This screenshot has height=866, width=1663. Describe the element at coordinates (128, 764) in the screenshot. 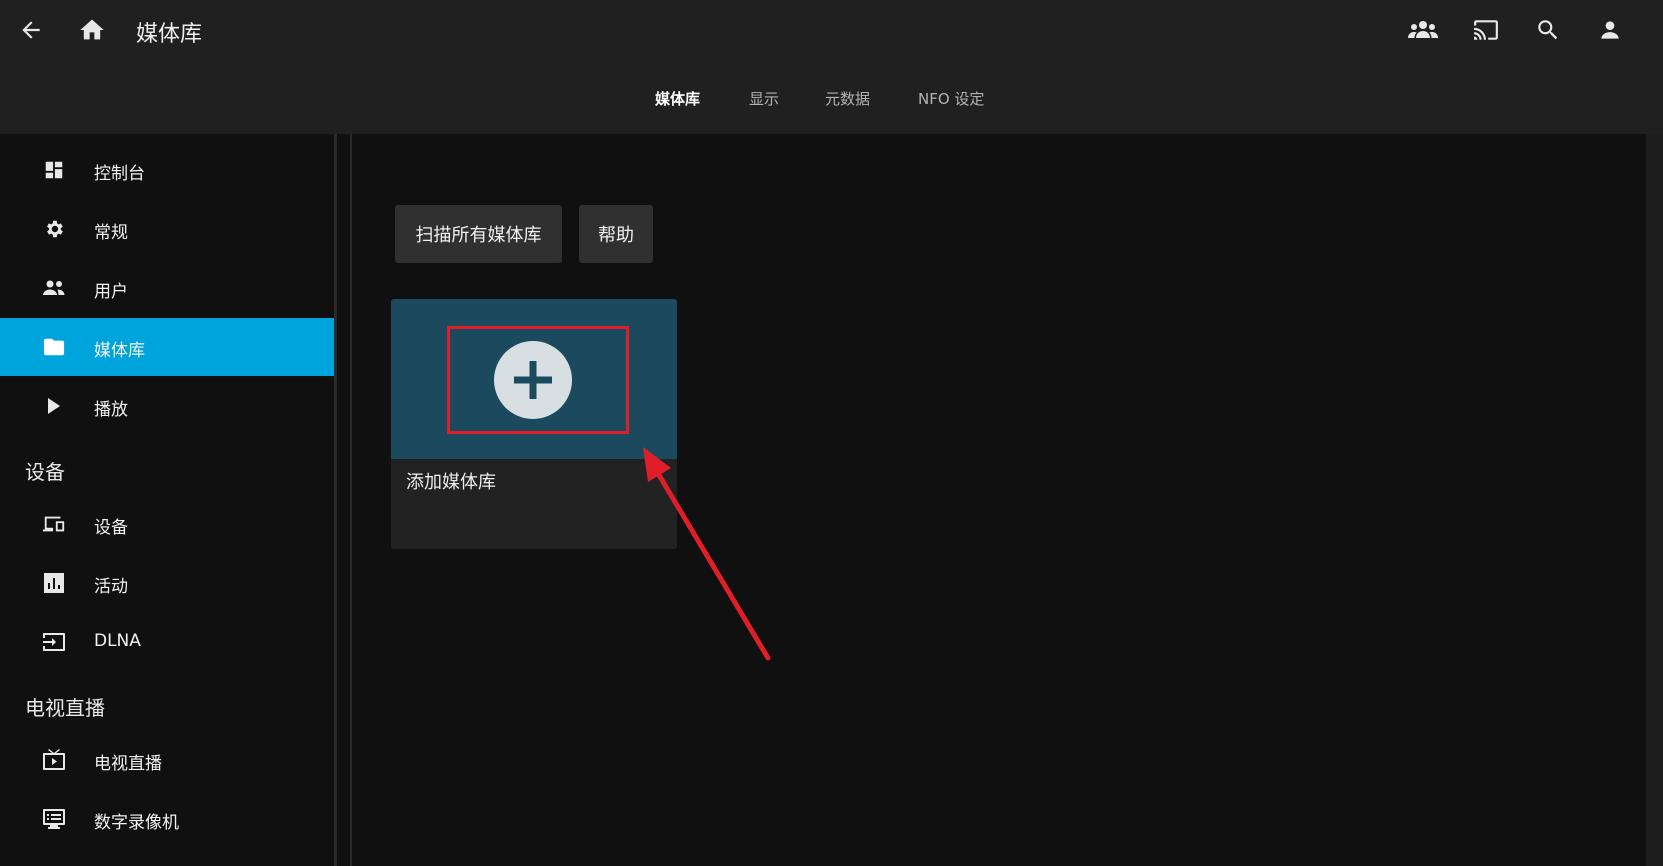

I see `sidebar-item-label: 电视直播` at that location.